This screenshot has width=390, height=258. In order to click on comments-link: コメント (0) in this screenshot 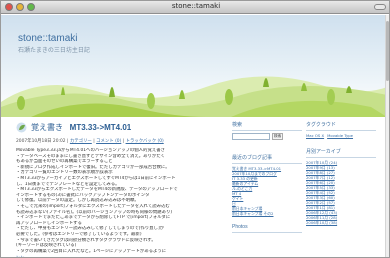, I will do `click(108, 141)`.